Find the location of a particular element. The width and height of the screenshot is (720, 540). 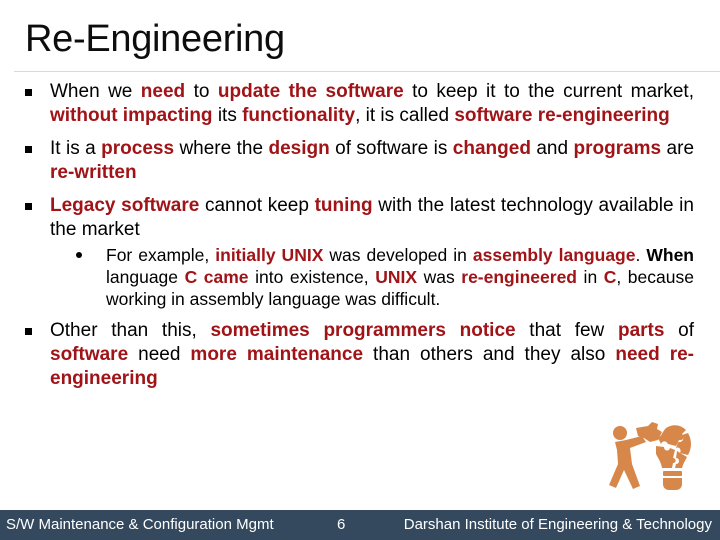

round-bullet-icon is located at coordinates (79, 255).